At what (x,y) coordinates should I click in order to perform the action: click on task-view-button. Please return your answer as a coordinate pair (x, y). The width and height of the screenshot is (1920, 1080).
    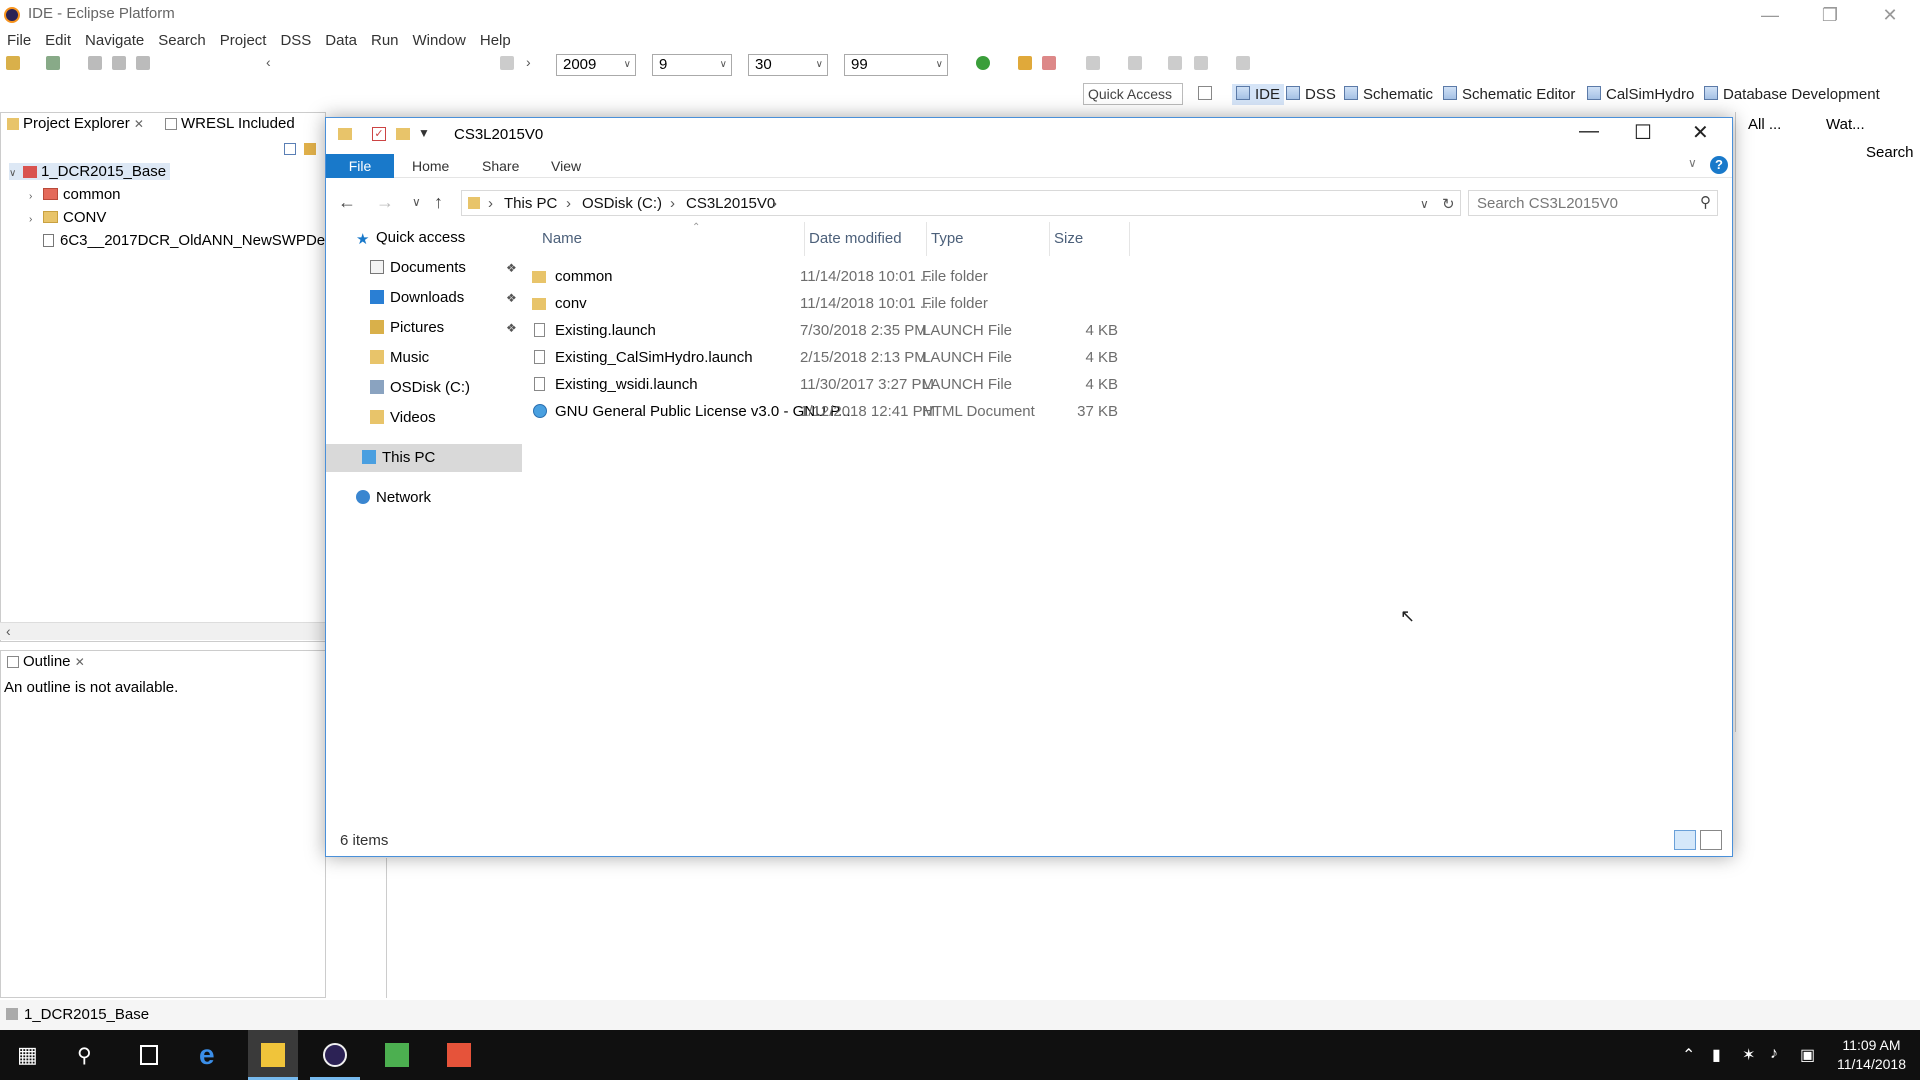
    Looking at the image, I should click on (149, 1055).